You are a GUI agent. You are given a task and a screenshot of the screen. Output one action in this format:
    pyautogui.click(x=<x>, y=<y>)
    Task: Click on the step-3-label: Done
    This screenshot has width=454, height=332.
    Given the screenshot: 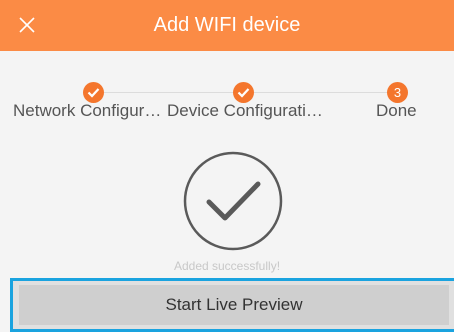 What is the action you would take?
    pyautogui.click(x=396, y=110)
    